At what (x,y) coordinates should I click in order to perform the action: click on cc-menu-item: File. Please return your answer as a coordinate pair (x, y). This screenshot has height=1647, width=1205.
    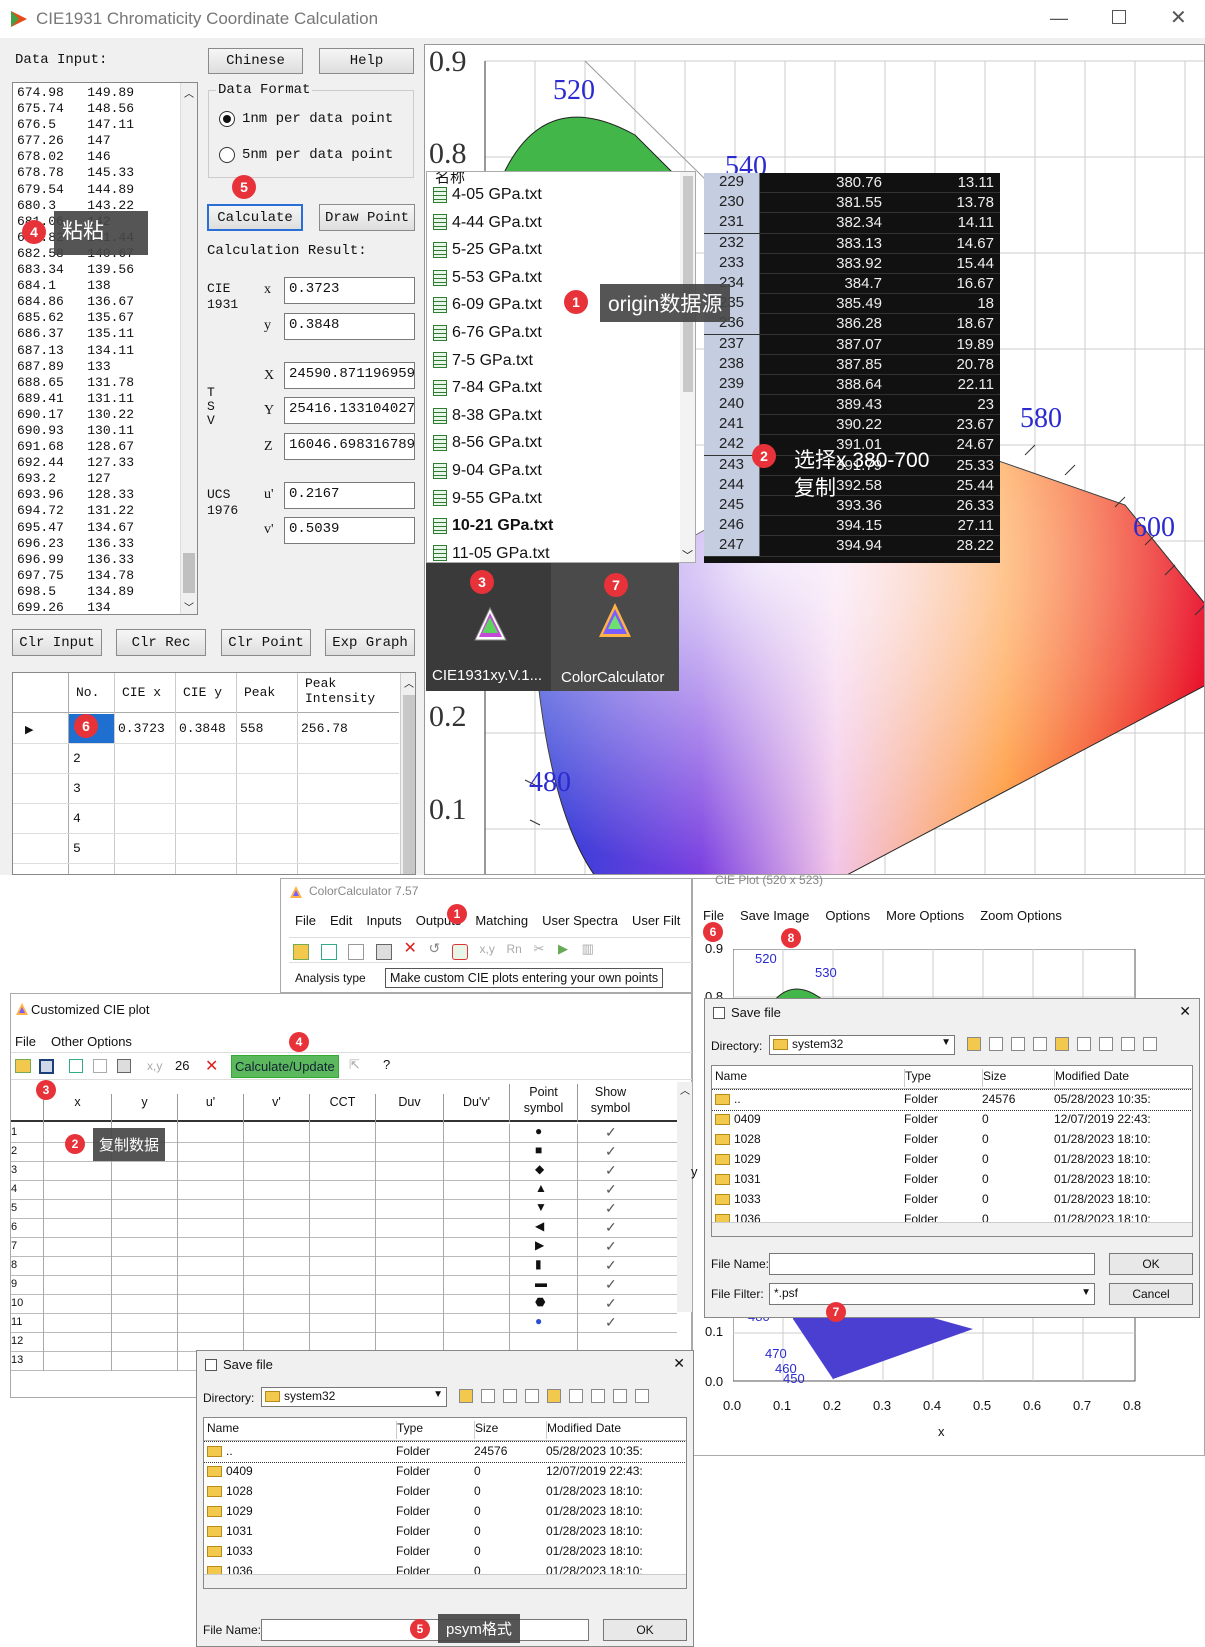
    Looking at the image, I should click on (305, 920).